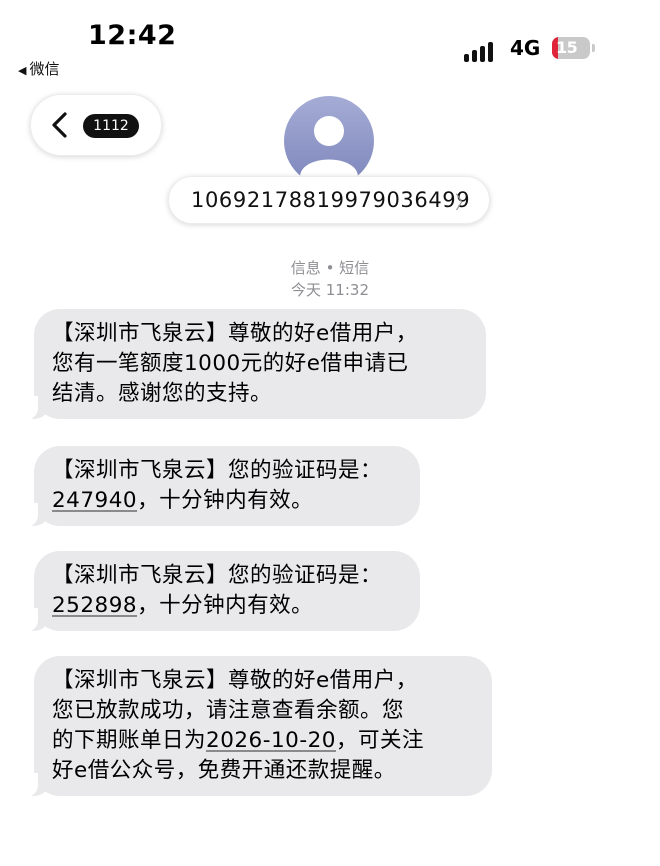 This screenshot has height=866, width=660. Describe the element at coordinates (44, 69) in the screenshot. I see `back-app-label: 微信` at that location.